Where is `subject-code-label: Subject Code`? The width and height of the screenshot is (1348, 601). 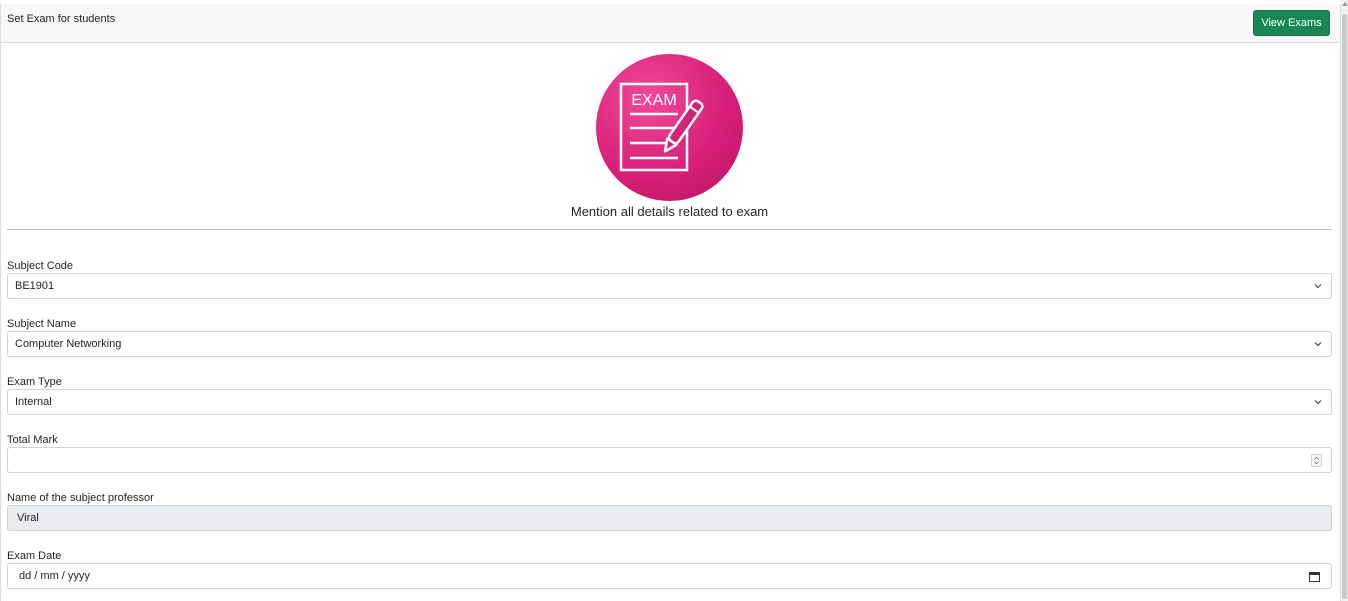
subject-code-label: Subject Code is located at coordinates (40, 266).